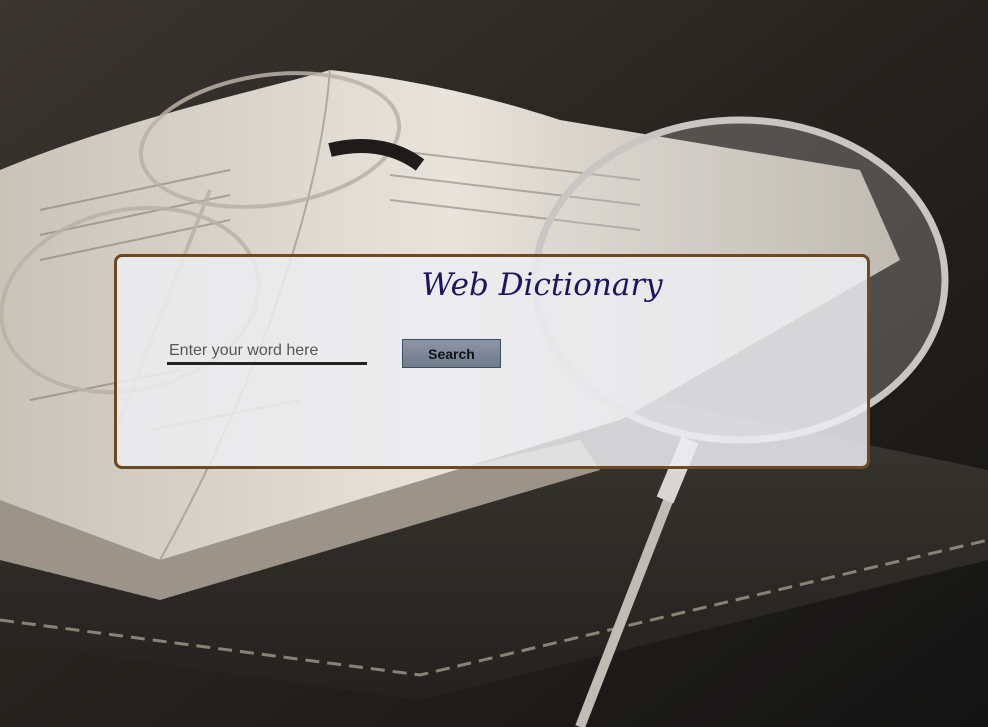 This screenshot has height=727, width=988. Describe the element at coordinates (542, 285) in the screenshot. I see `page-title: Web Dictionary` at that location.